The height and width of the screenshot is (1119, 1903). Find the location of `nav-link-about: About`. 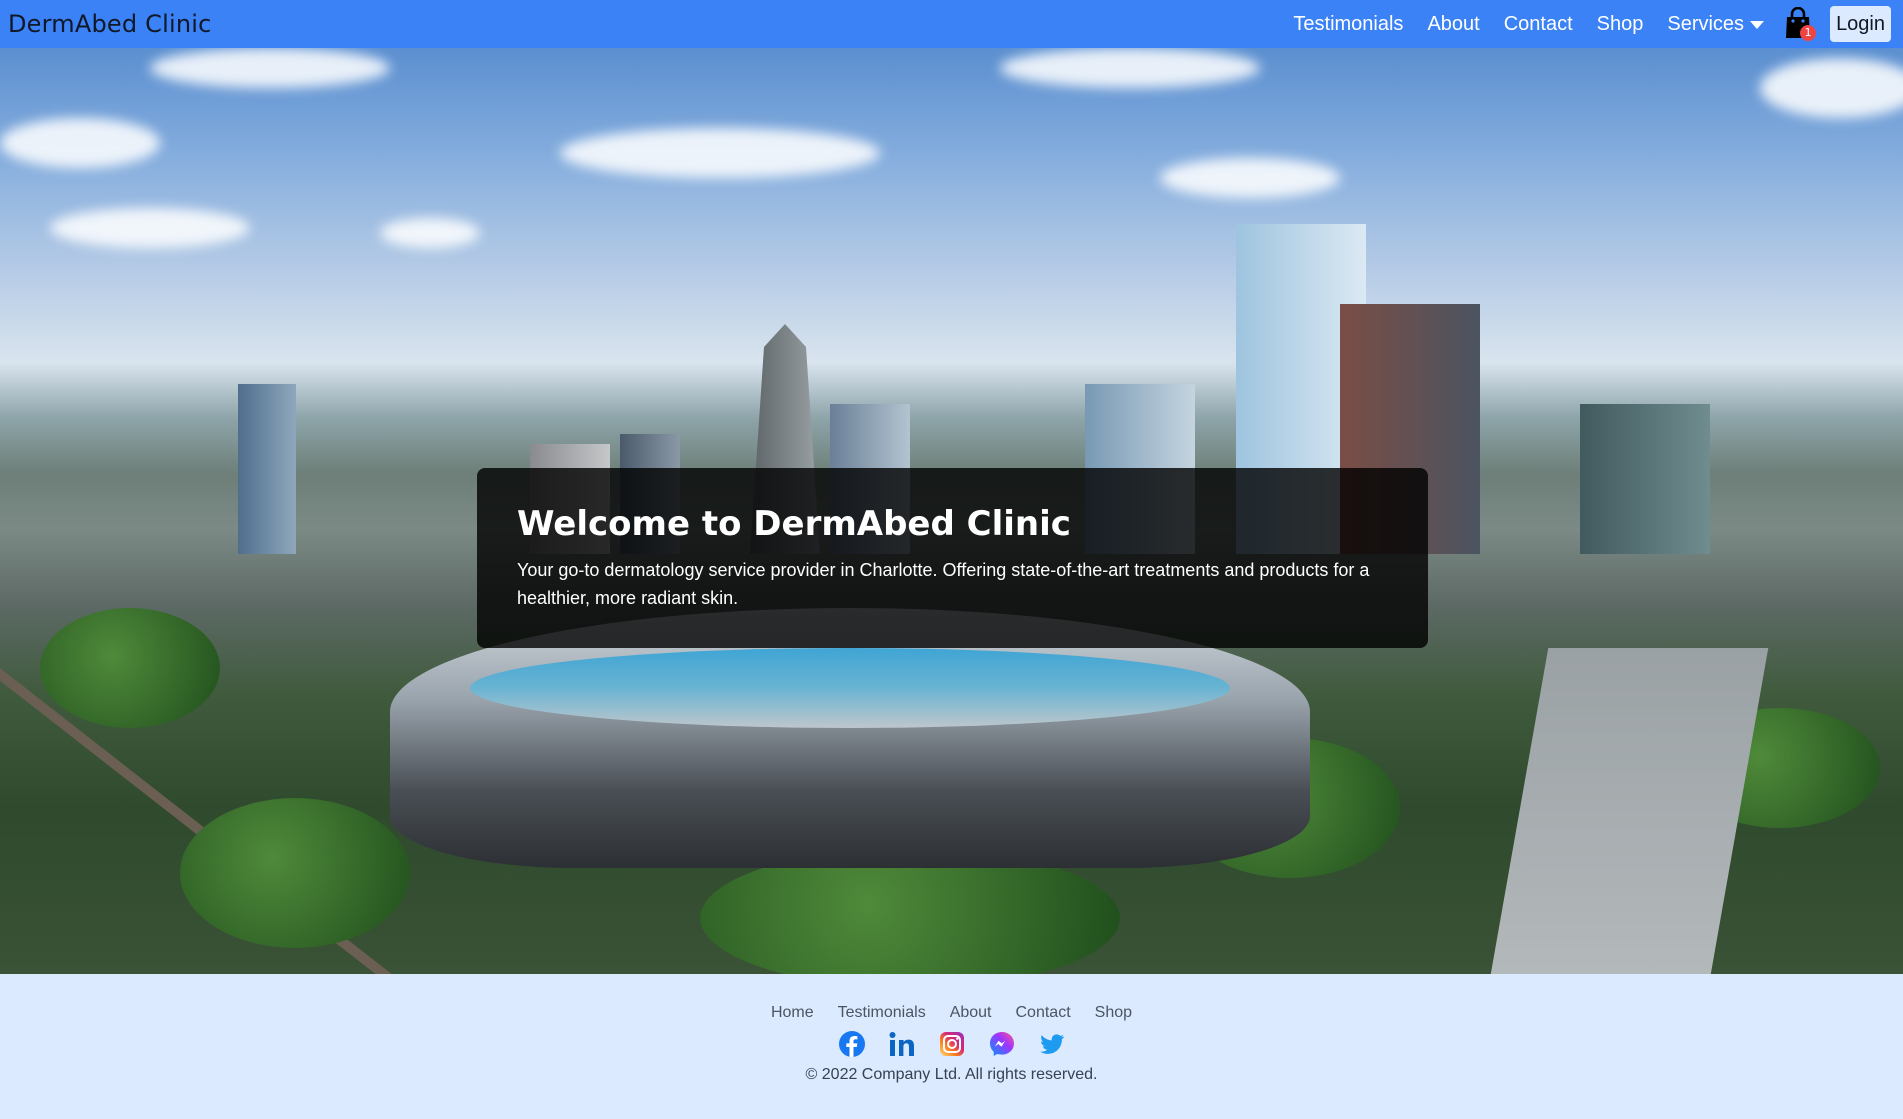

nav-link-about: About is located at coordinates (1453, 24).